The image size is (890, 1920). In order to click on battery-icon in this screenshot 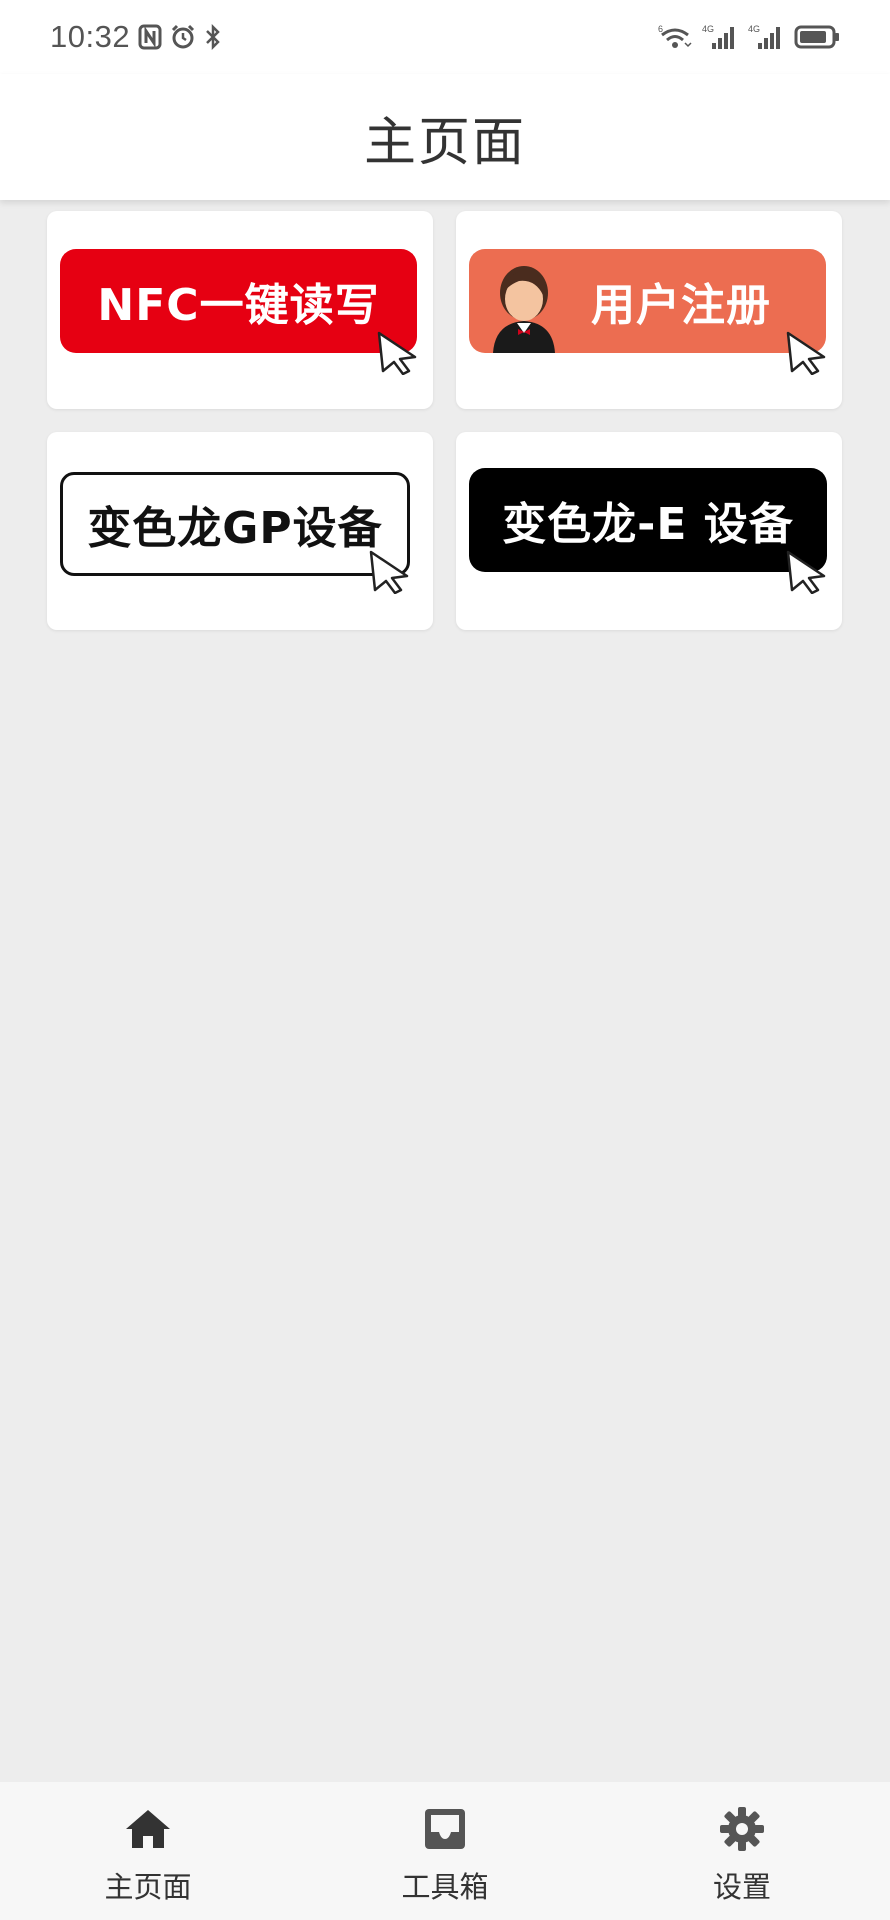, I will do `click(816, 37)`.